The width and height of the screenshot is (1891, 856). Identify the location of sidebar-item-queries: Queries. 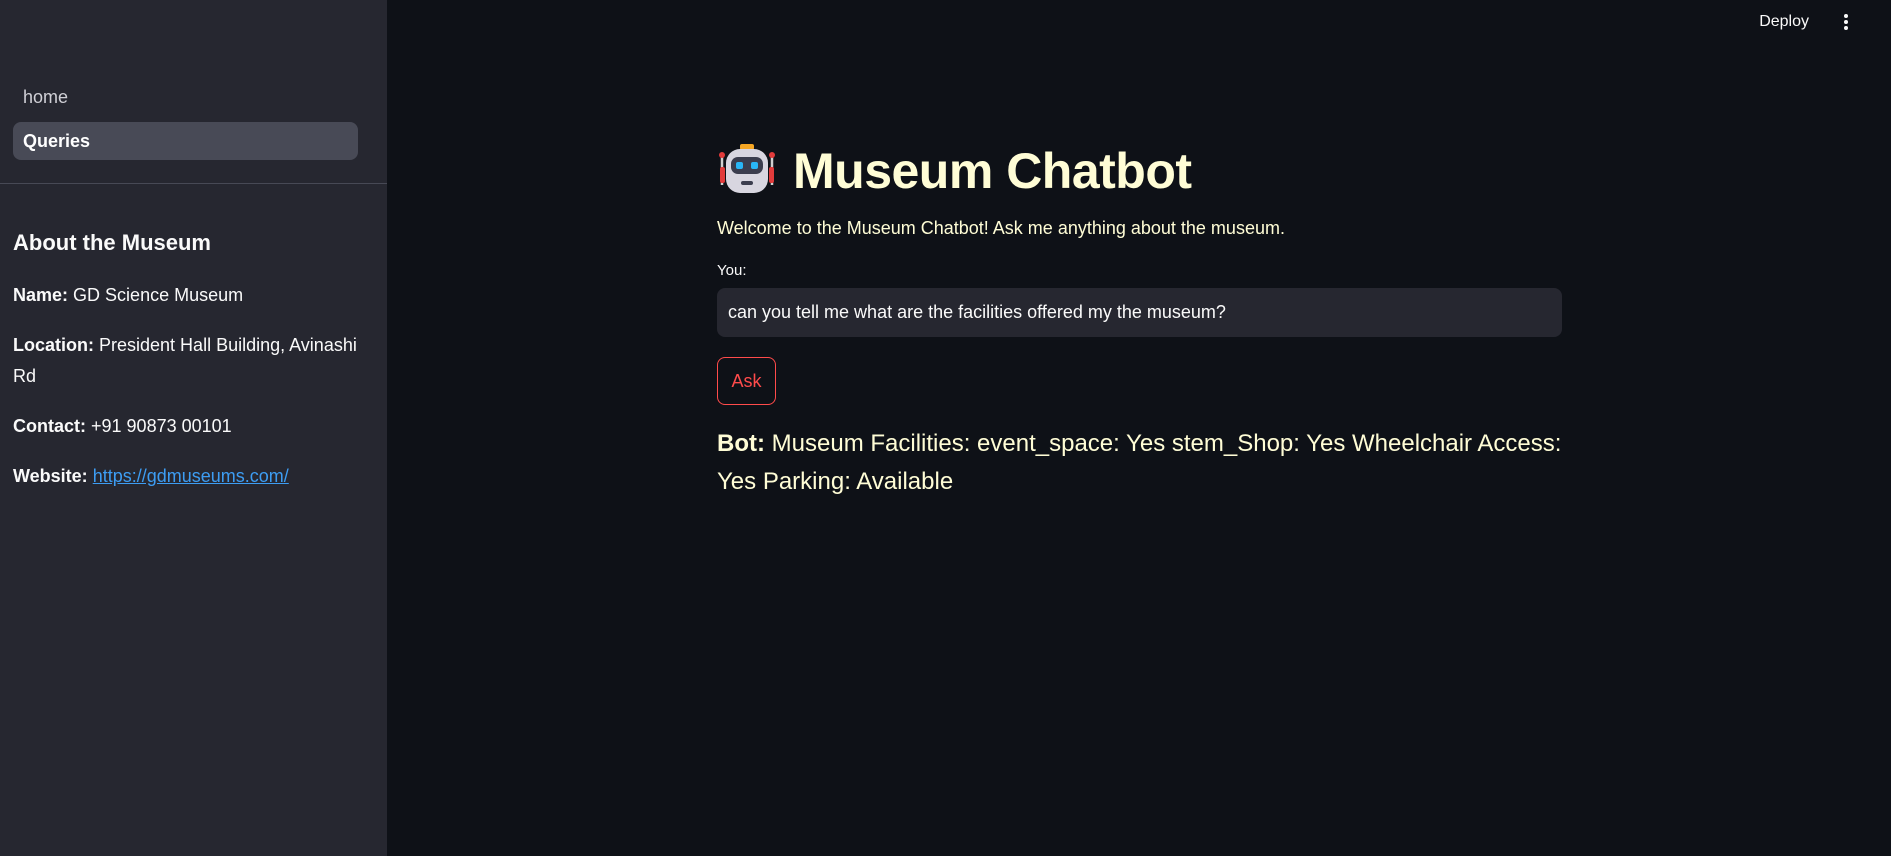
(185, 141).